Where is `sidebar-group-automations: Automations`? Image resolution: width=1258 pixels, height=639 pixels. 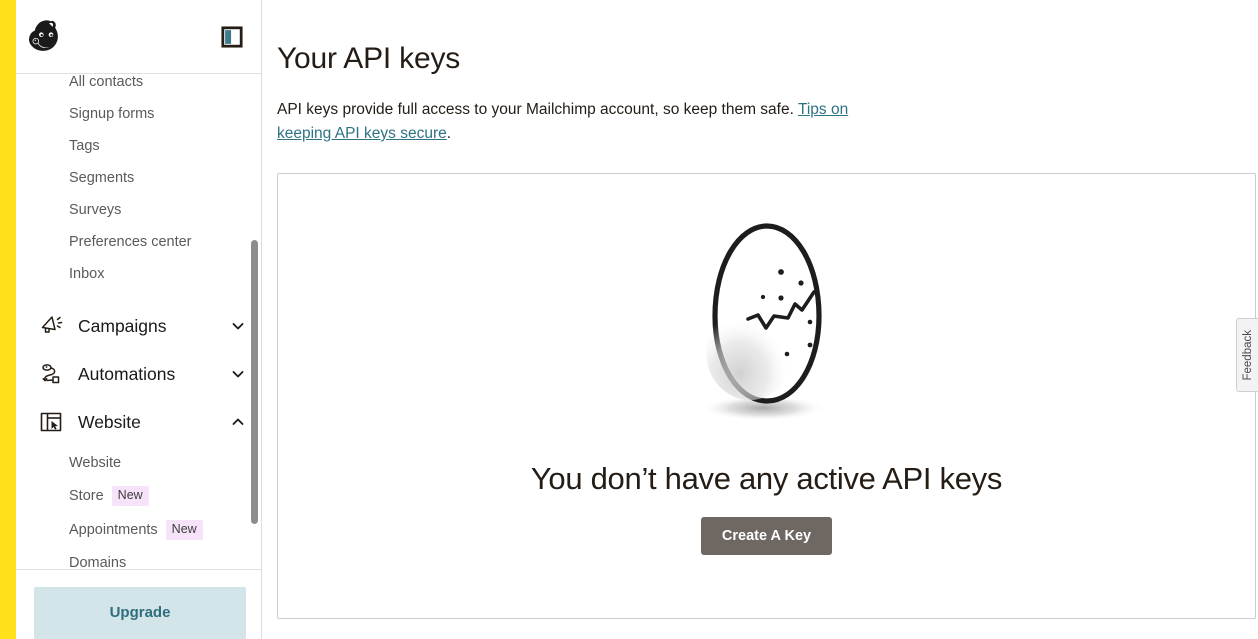 sidebar-group-automations: Automations is located at coordinates (138, 374).